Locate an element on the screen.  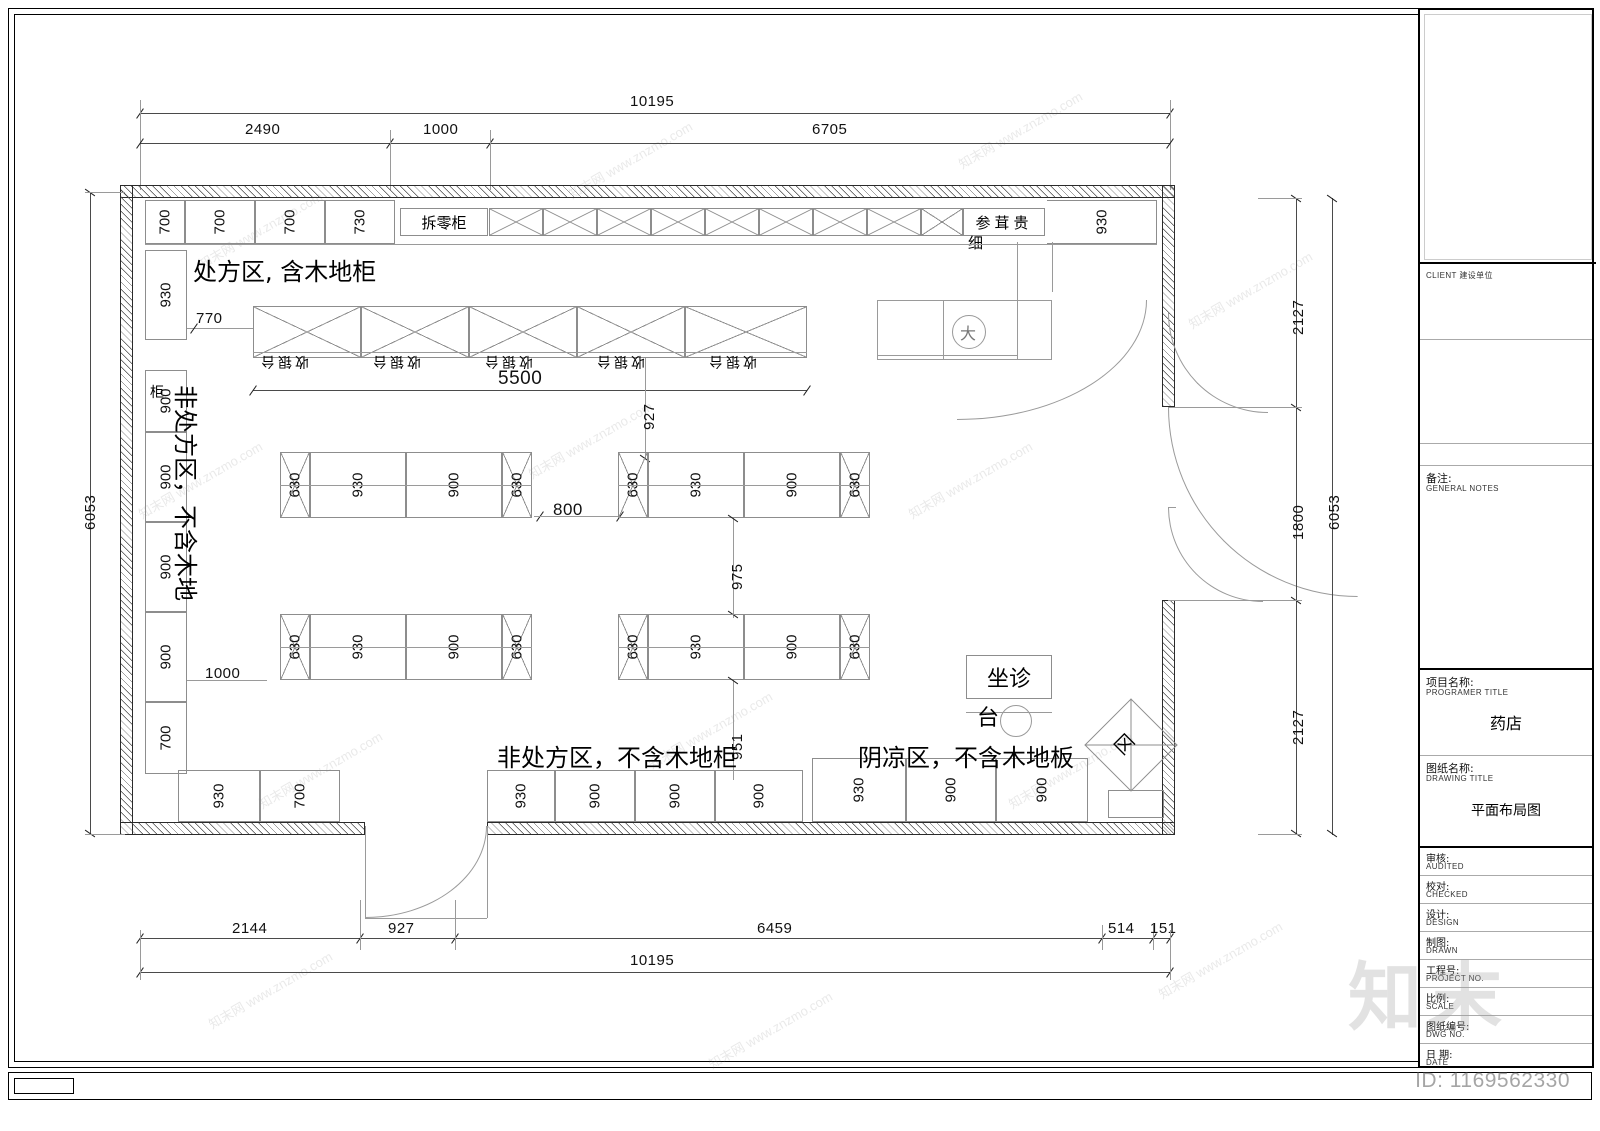
counter-label-4: 收银台 is located at coordinates (619, 361).